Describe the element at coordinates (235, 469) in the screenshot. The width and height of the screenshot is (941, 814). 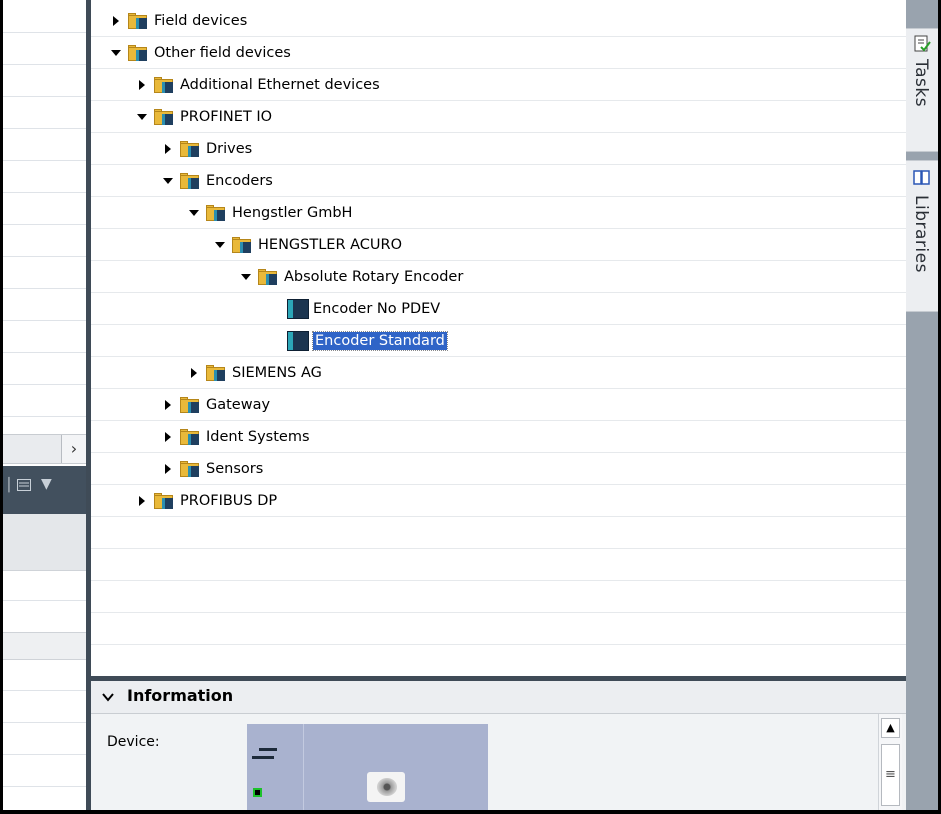
I see `tree-label: Sensors` at that location.